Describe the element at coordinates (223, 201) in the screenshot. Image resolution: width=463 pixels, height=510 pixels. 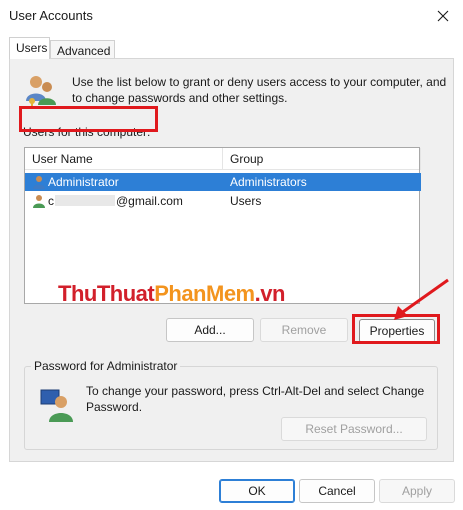
I see `table-row: c @gmail.com Users` at that location.